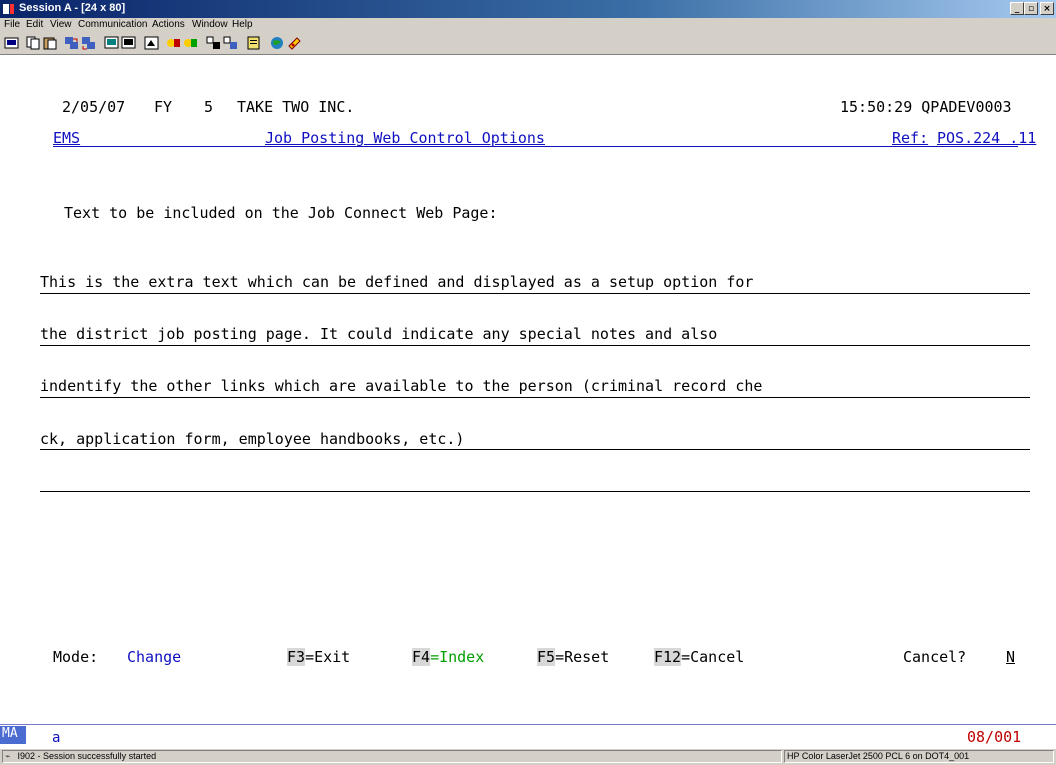 Image resolution: width=1056 pixels, height=765 pixels. I want to click on f3-key-label: F3, so click(296, 657).